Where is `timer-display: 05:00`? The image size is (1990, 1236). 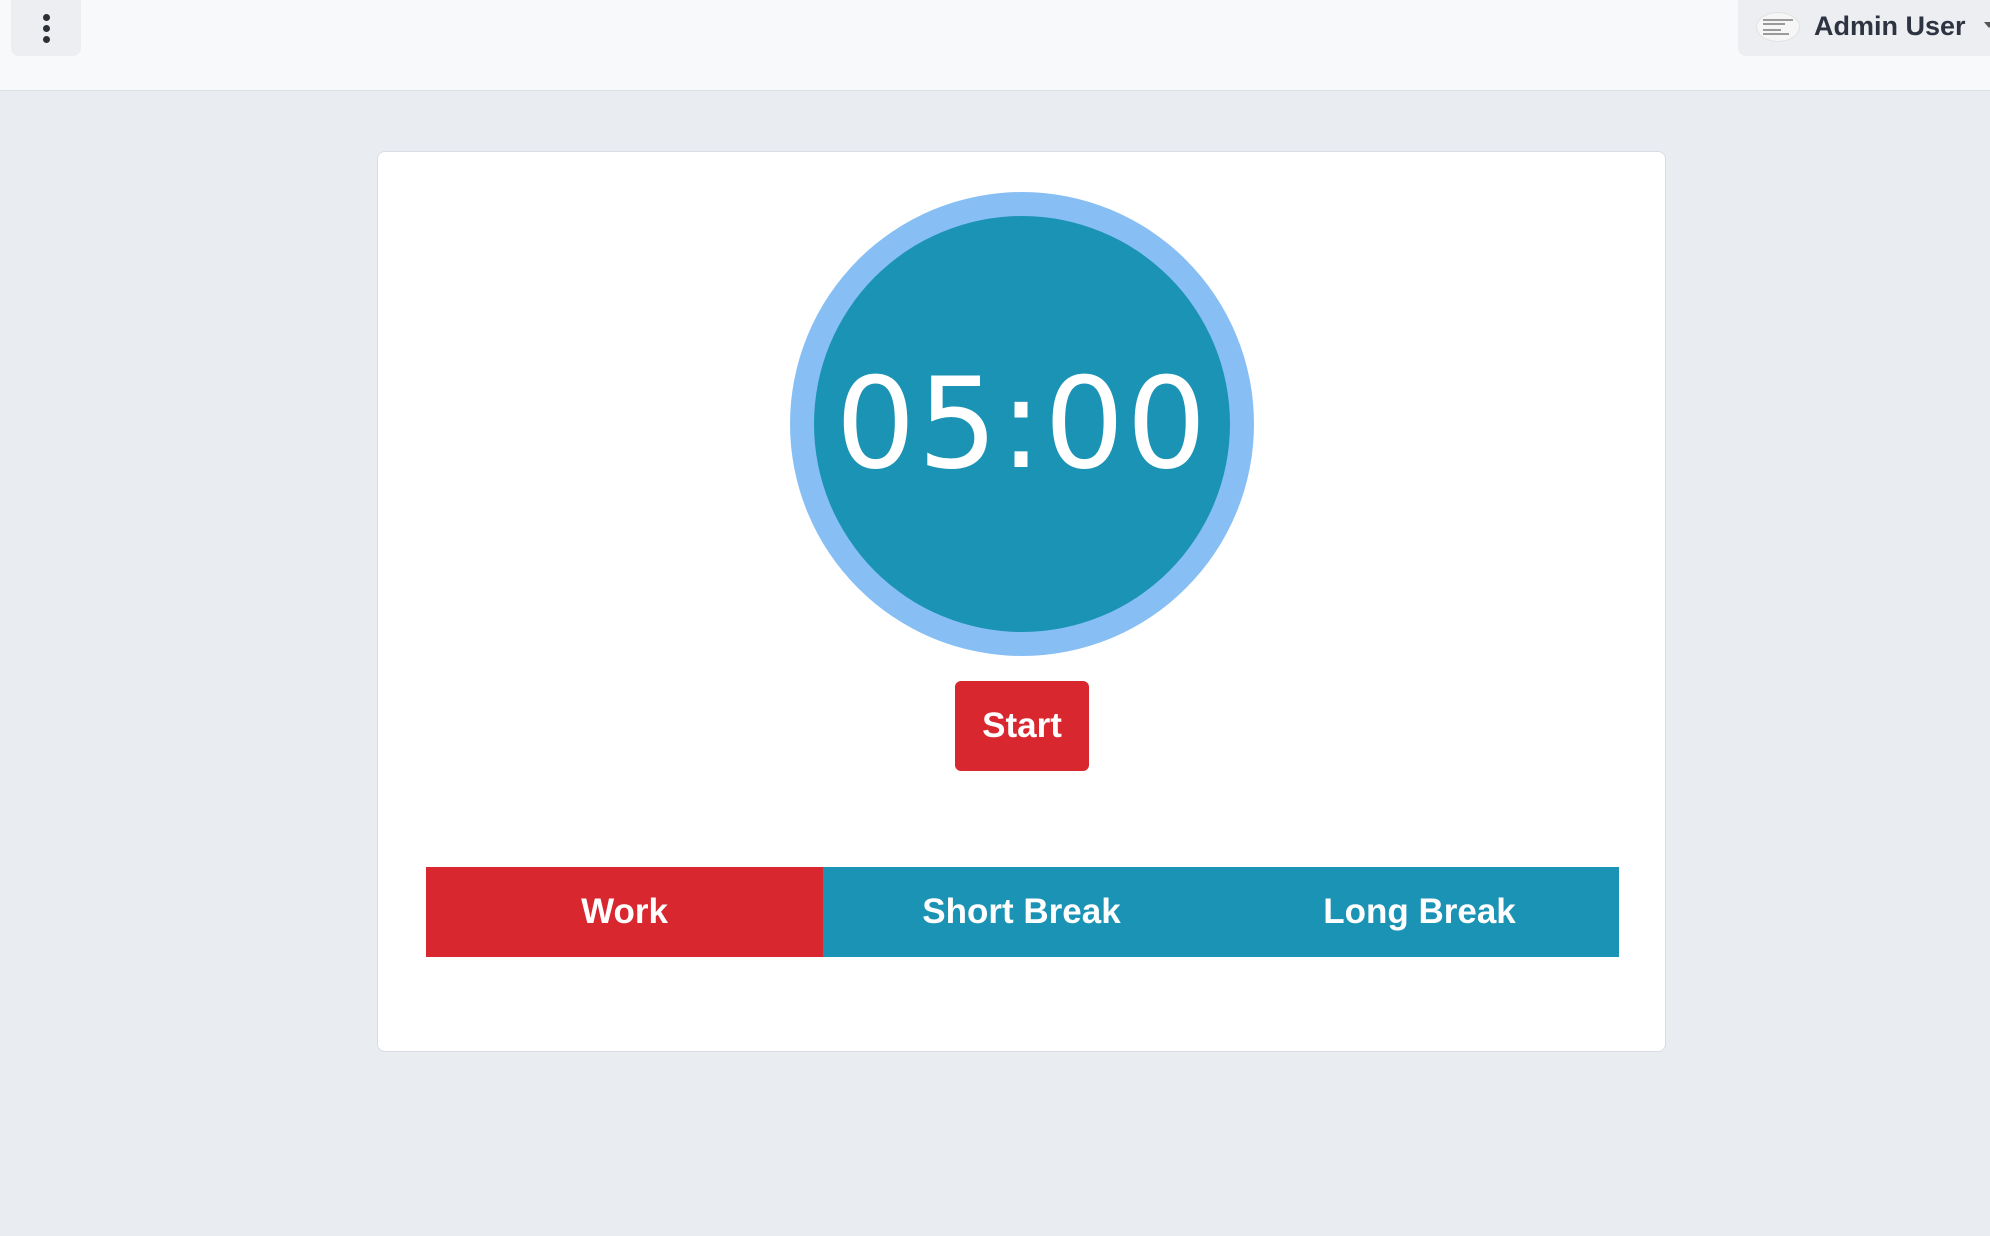
timer-display: 05:00 is located at coordinates (1022, 423).